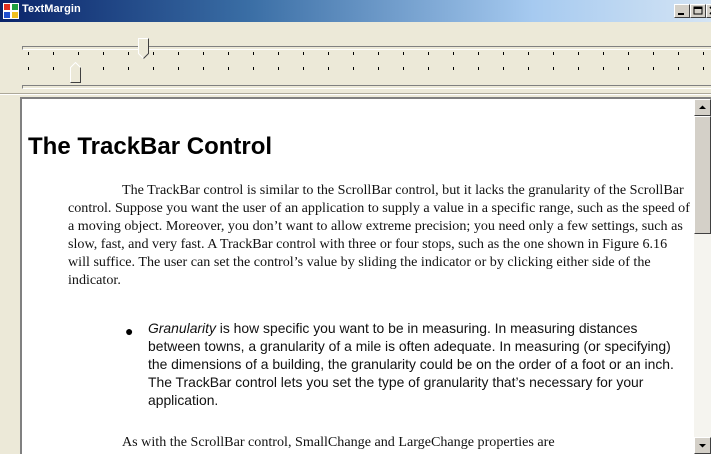 The width and height of the screenshot is (711, 454). What do you see at coordinates (76, 72) in the screenshot?
I see `bottom-trackbar-thumb` at bounding box center [76, 72].